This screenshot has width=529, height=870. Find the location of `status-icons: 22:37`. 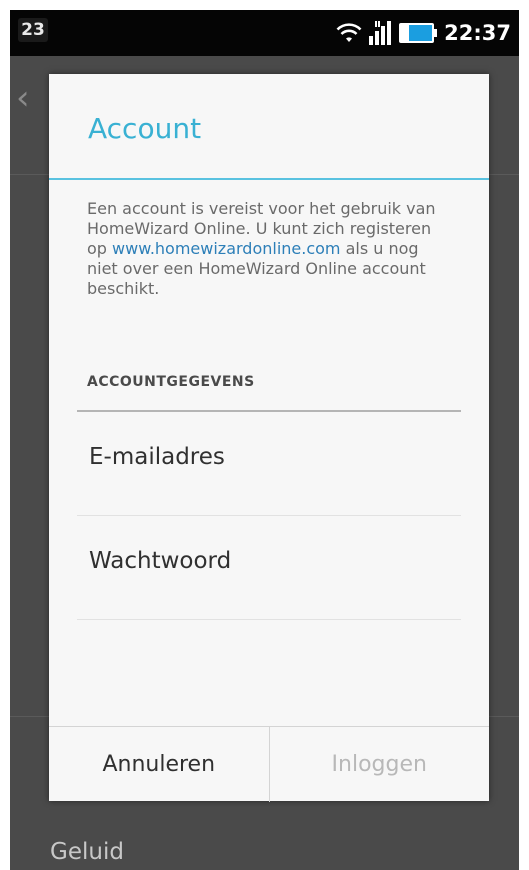

status-icons: 22:37 is located at coordinates (423, 33).